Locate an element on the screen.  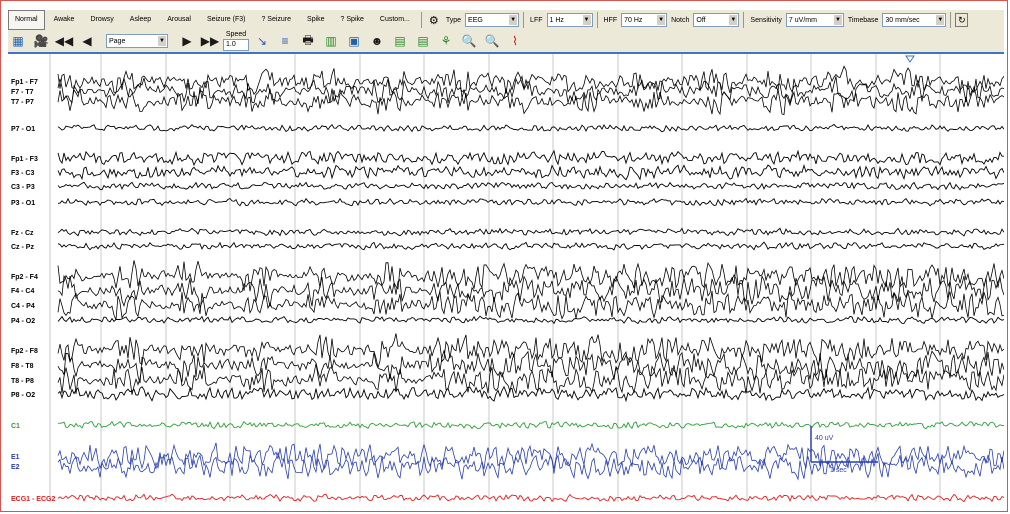
video-camera-icon: 🎥 is located at coordinates (41, 41).